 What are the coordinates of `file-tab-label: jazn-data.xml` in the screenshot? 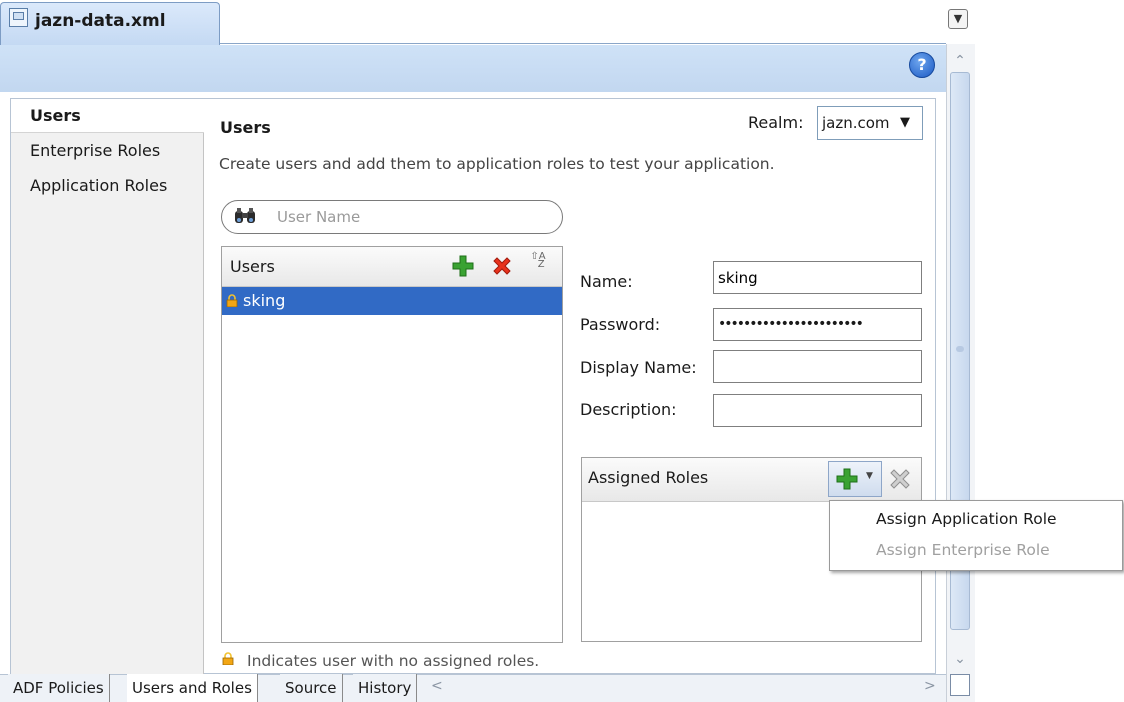 It's located at (100, 21).